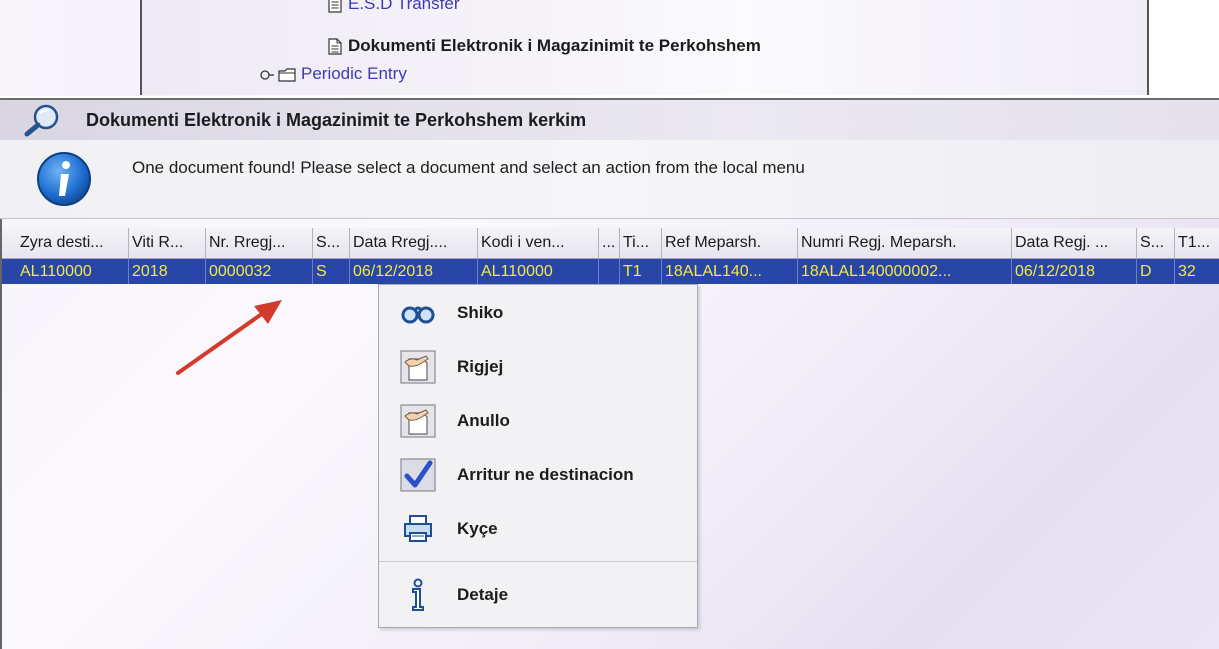  What do you see at coordinates (477, 528) in the screenshot?
I see `menu-item-label: Kyçe` at bounding box center [477, 528].